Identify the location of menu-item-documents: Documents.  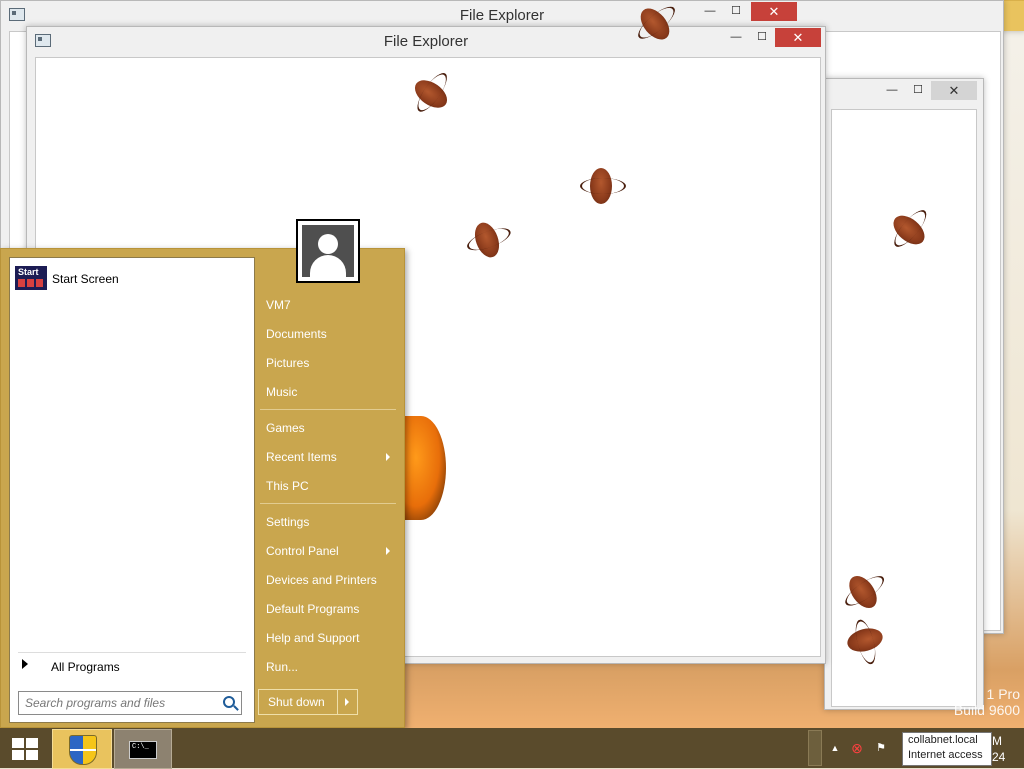
(327, 333).